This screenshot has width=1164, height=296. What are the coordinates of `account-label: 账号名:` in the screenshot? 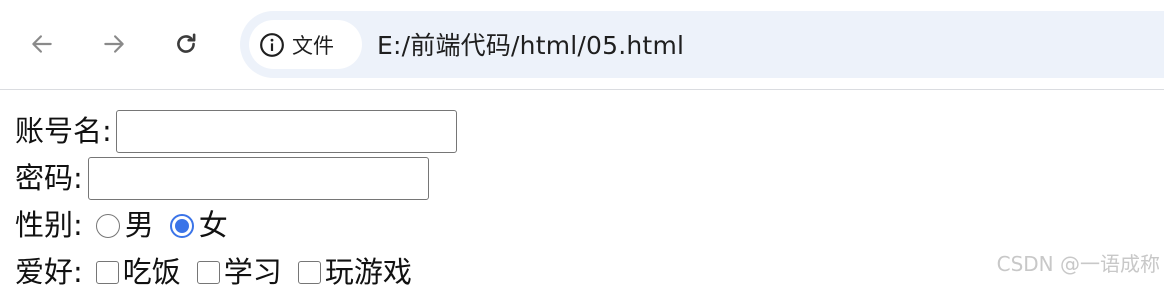 It's located at (63, 131).